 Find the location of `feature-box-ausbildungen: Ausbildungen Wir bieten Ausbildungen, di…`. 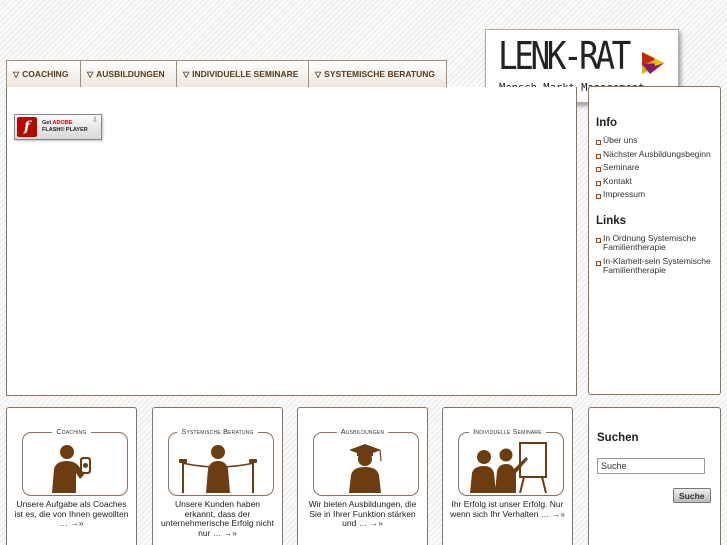

feature-box-ausbildungen: Ausbildungen Wir bieten Ausbildungen, di… is located at coordinates (362, 476).